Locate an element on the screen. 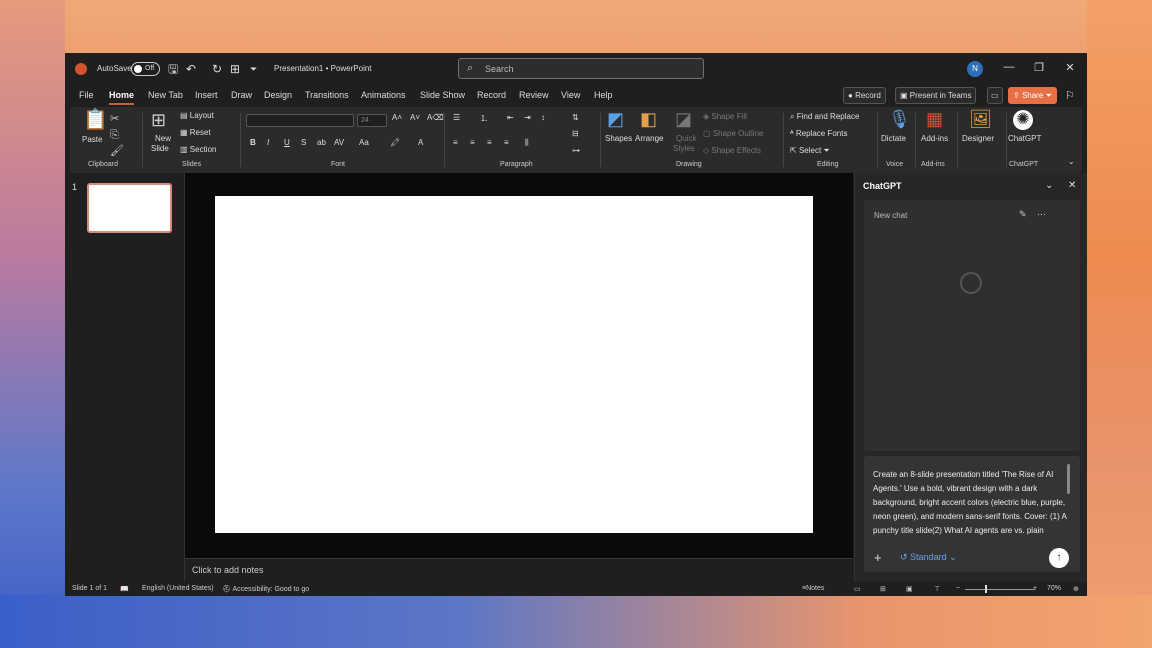 The image size is (1152, 648). collapse-ribbon-icon: ⌄ is located at coordinates (1071, 161).